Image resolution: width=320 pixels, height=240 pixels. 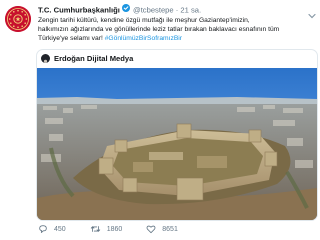 I want to click on retweet-button: 1860, so click(x=106, y=229).